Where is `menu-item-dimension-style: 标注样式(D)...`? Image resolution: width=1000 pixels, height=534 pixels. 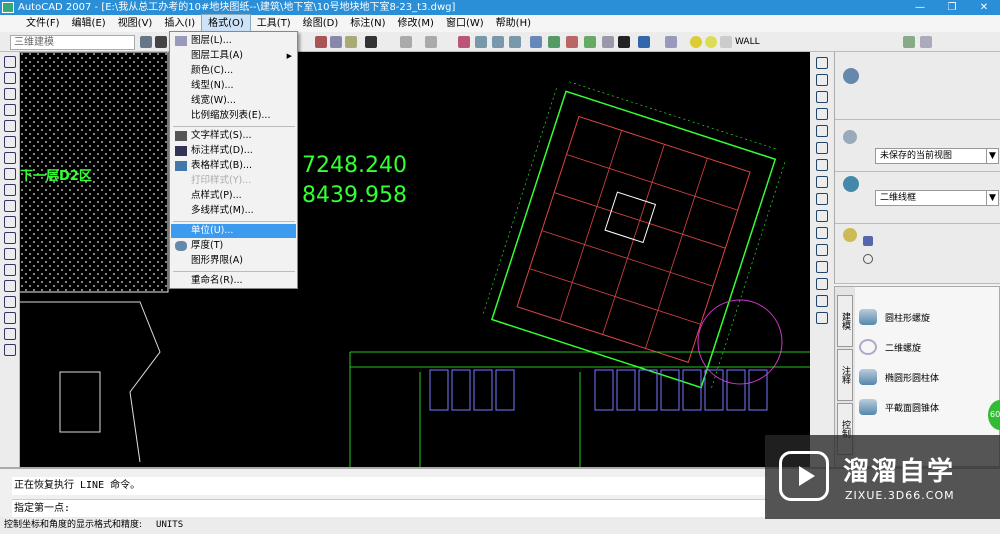 menu-item-dimension-style: 标注样式(D)... is located at coordinates (233, 151).